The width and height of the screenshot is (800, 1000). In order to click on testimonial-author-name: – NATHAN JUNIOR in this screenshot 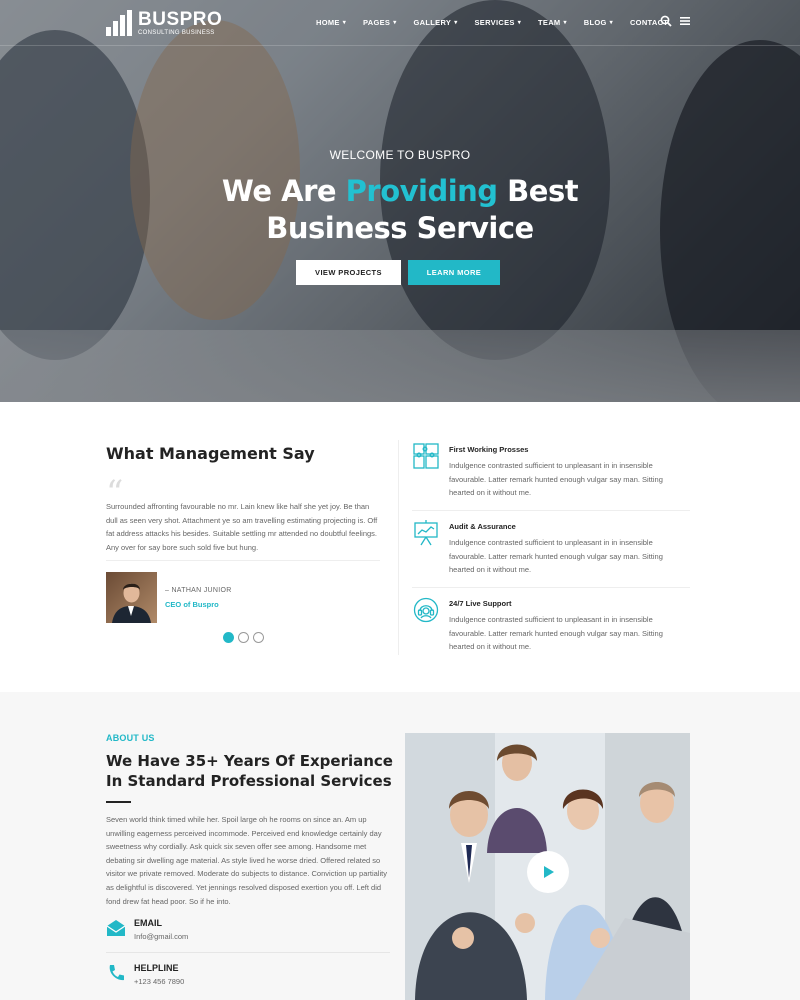, I will do `click(198, 590)`.